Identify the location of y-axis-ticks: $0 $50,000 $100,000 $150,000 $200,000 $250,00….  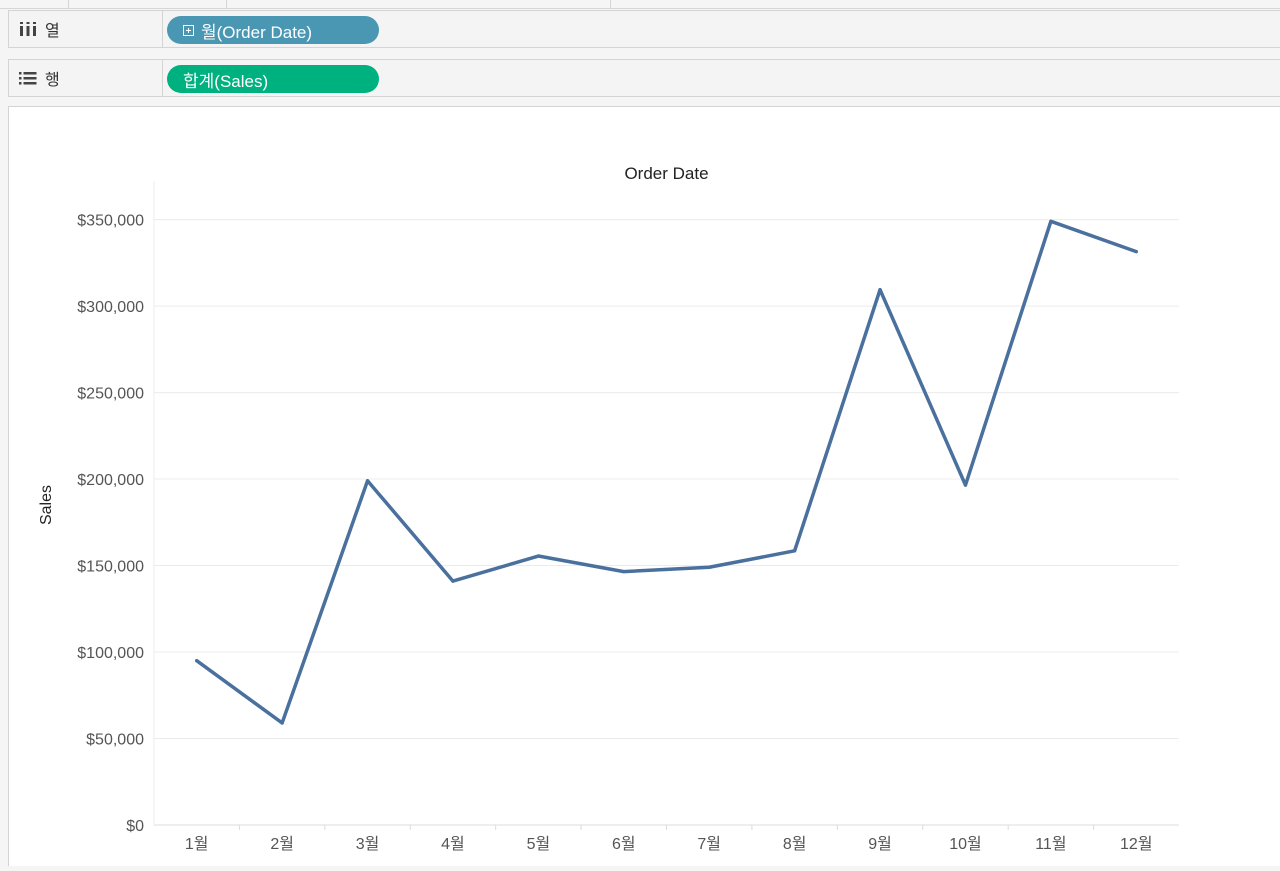
(110, 524).